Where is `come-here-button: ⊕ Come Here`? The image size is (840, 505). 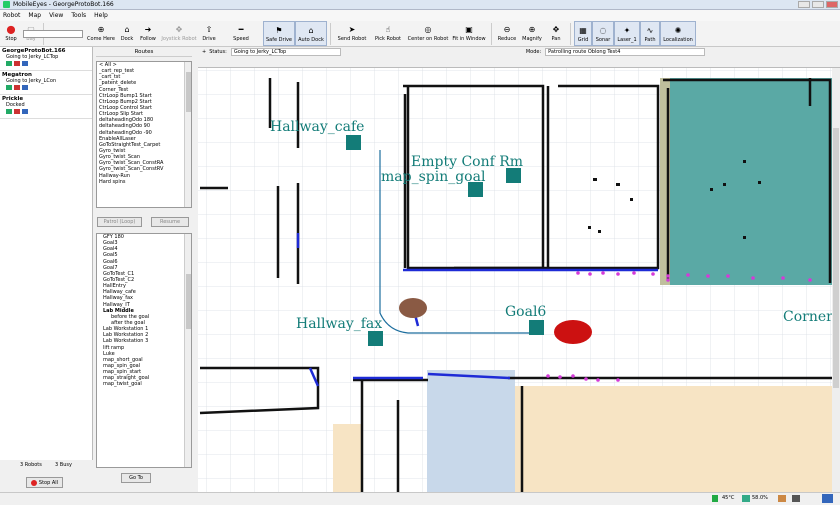 come-here-button: ⊕ Come Here is located at coordinates (101, 33).